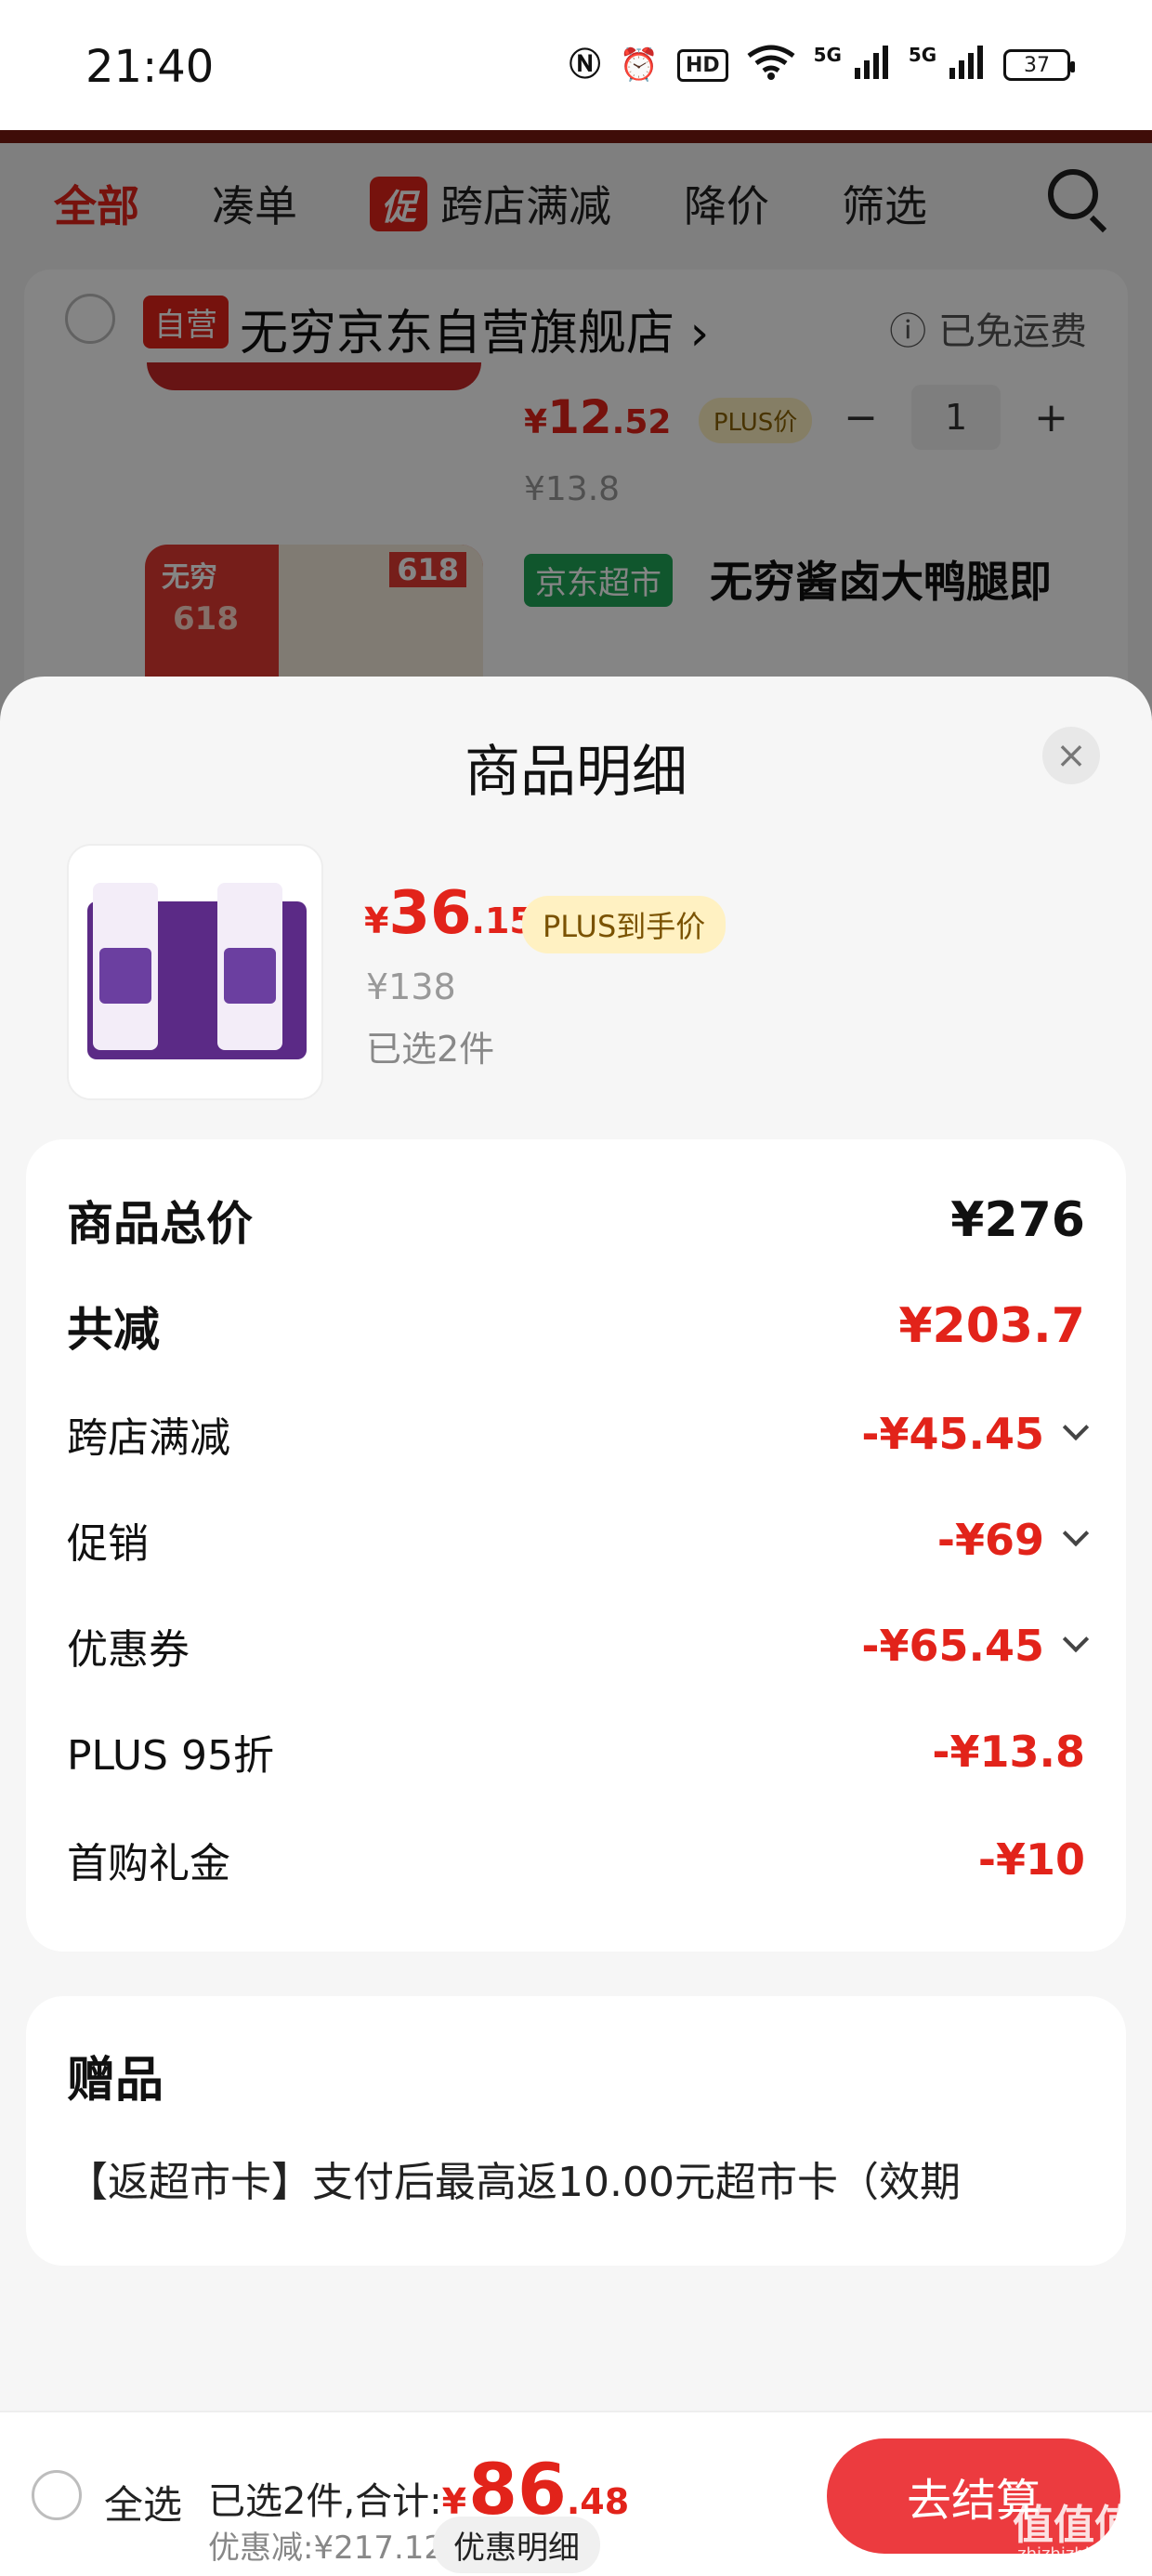  I want to click on select-all-label: 全选, so click(143, 2502).